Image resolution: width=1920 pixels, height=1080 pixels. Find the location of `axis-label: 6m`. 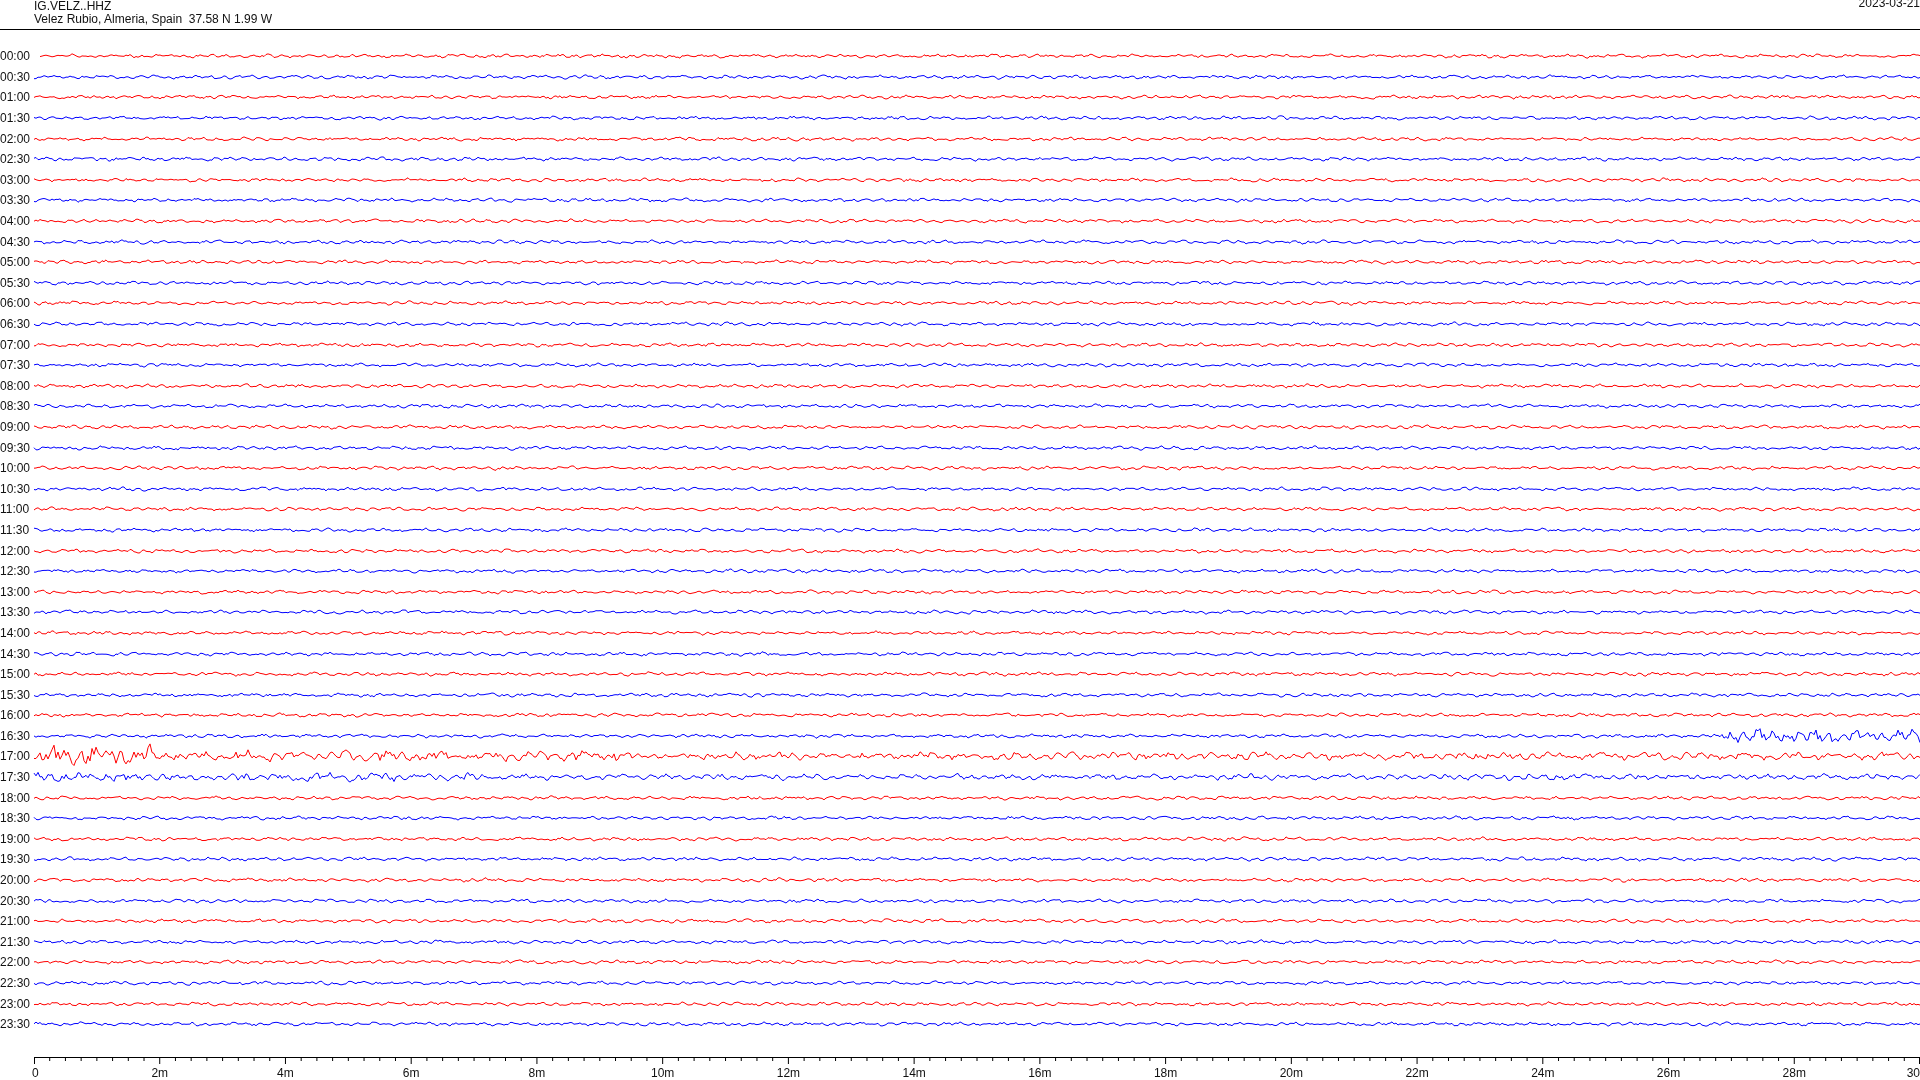

axis-label: 6m is located at coordinates (411, 1072).